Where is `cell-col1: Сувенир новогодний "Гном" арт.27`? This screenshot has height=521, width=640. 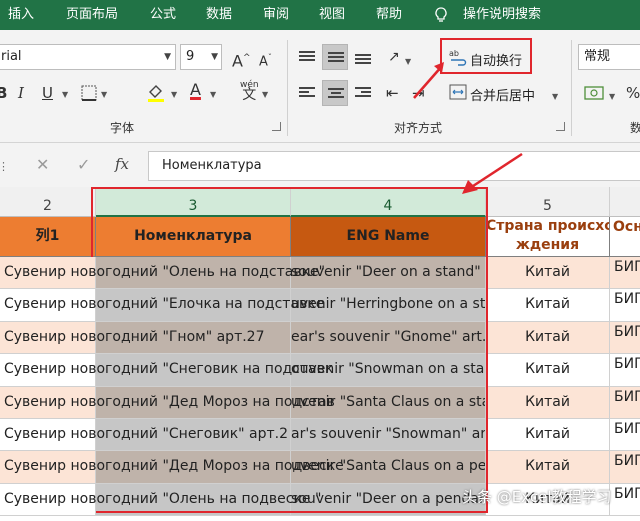 cell-col1: Сувенир новогодний "Гном" арт.27 is located at coordinates (132, 338).